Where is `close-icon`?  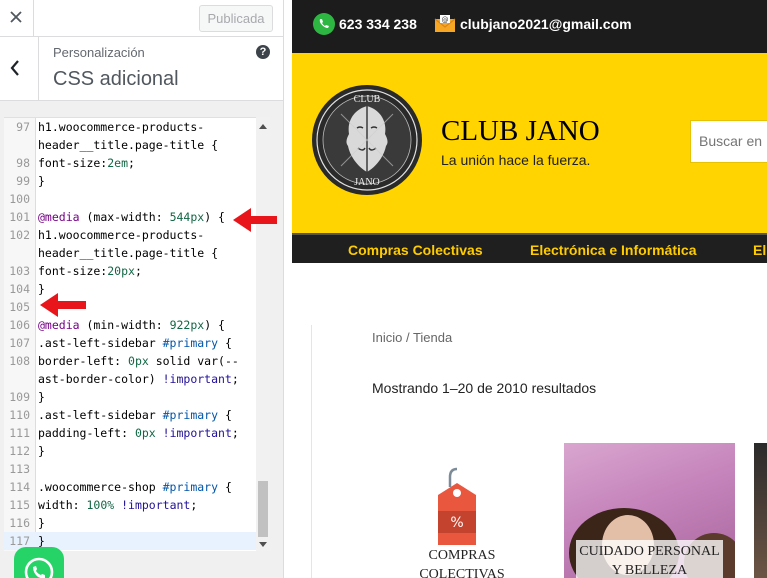
close-icon is located at coordinates (16, 17).